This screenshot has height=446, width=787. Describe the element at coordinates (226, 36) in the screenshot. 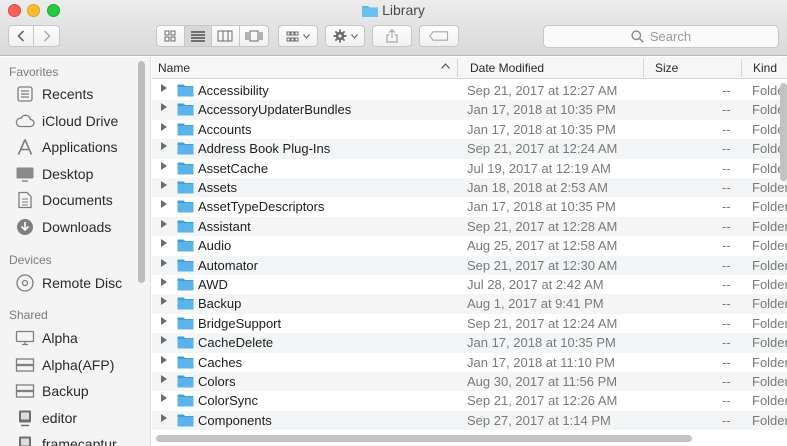

I see `column-view-button` at that location.